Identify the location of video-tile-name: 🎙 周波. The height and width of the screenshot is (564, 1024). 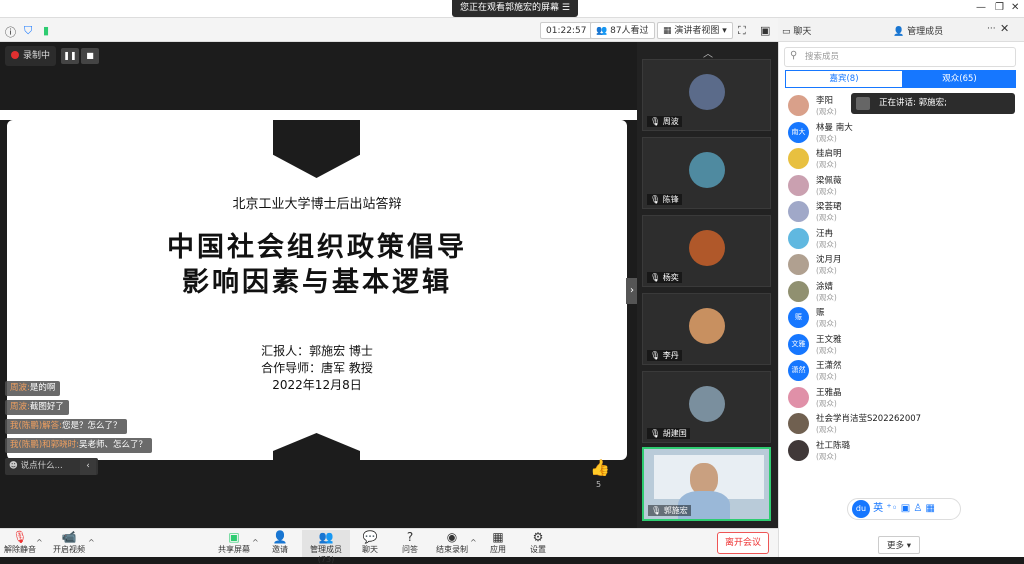
(664, 121).